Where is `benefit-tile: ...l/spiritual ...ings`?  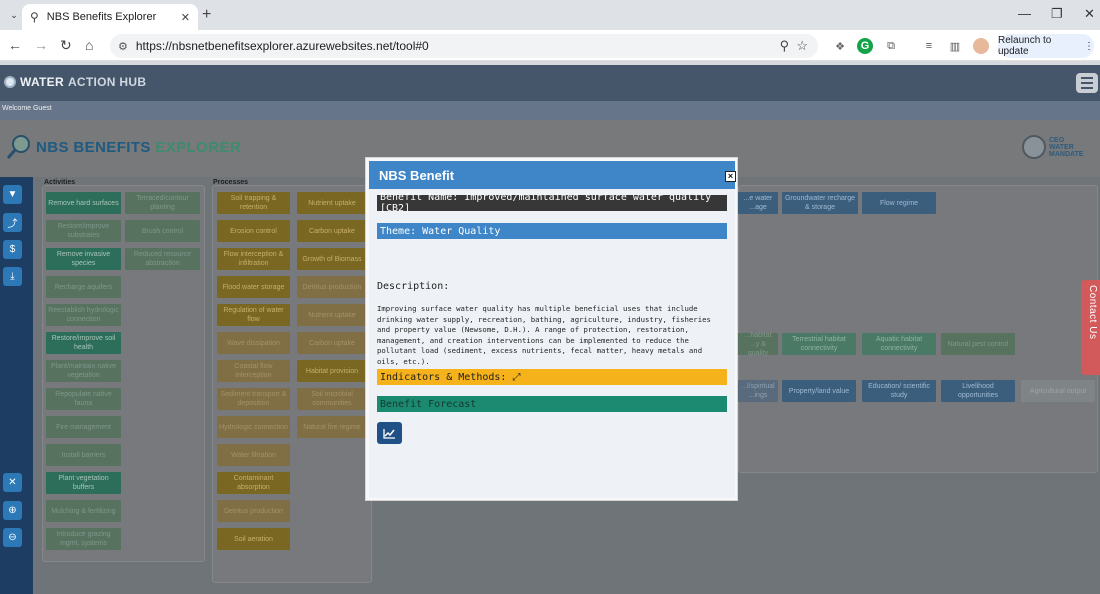 benefit-tile: ...l/spiritual ...ings is located at coordinates (758, 391).